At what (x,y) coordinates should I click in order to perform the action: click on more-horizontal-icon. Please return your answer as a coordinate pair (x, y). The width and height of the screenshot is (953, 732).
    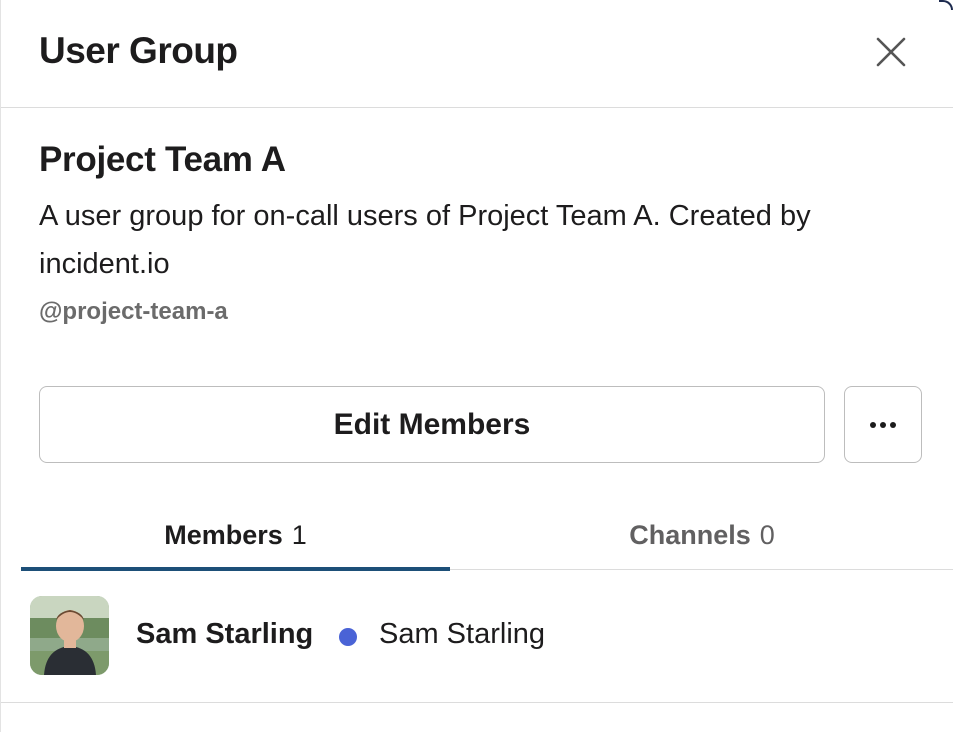
    Looking at the image, I should click on (883, 424).